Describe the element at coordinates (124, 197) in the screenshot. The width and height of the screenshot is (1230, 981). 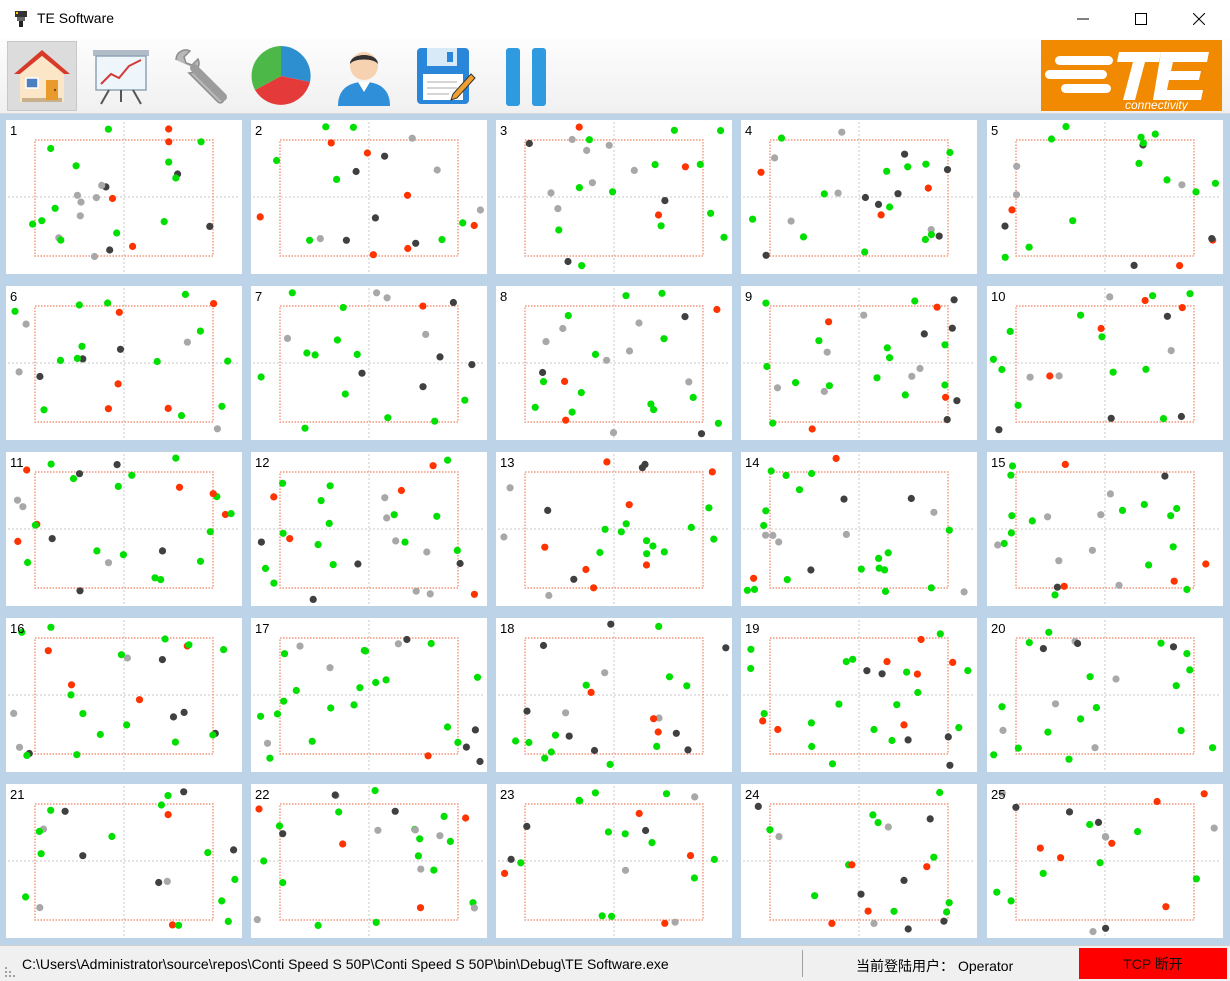
I see `sensor-panel: 1` at that location.